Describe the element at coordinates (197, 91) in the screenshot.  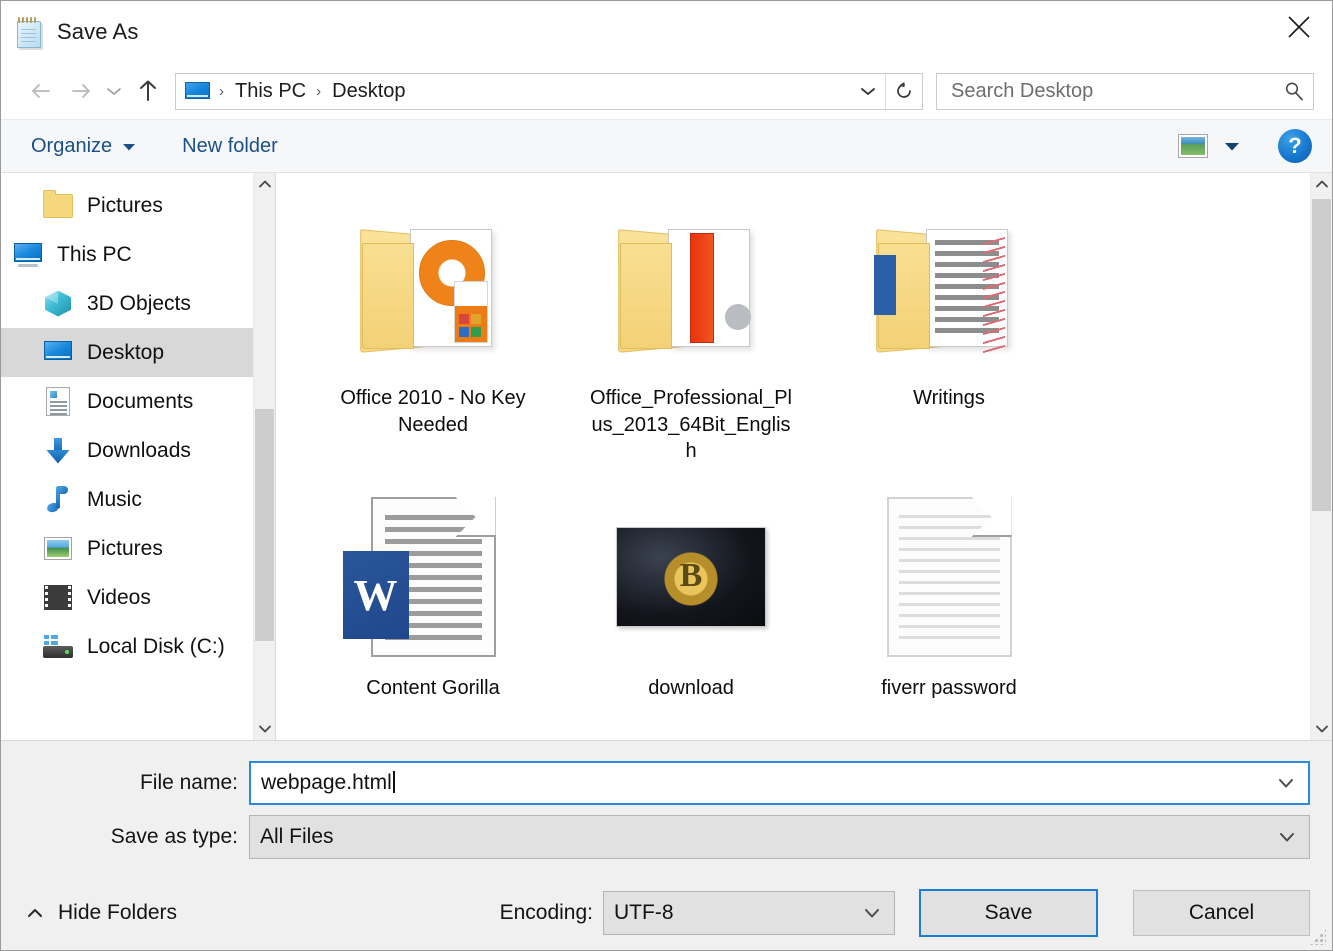
I see `this-pc-monitor-icon` at that location.